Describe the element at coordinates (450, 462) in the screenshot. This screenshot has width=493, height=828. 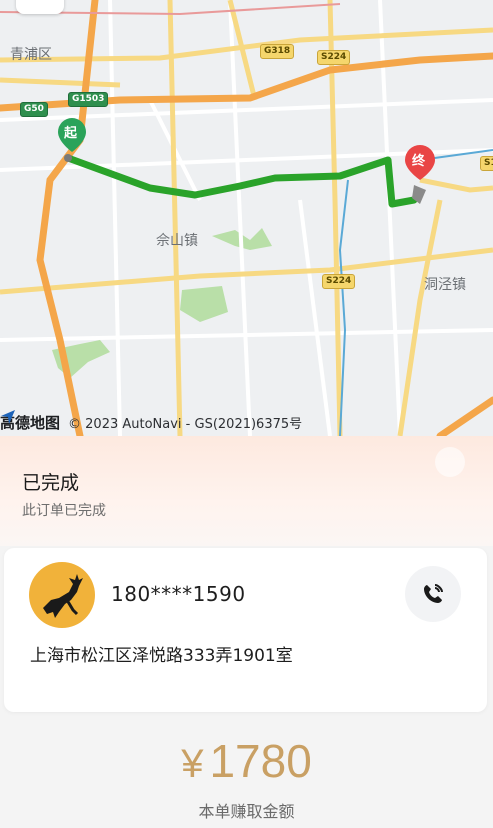
I see `decorative-circle` at that location.